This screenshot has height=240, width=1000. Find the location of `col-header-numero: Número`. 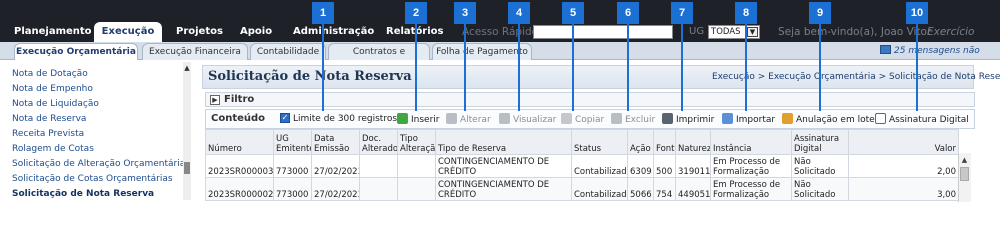

col-header-numero: Número is located at coordinates (239, 142).